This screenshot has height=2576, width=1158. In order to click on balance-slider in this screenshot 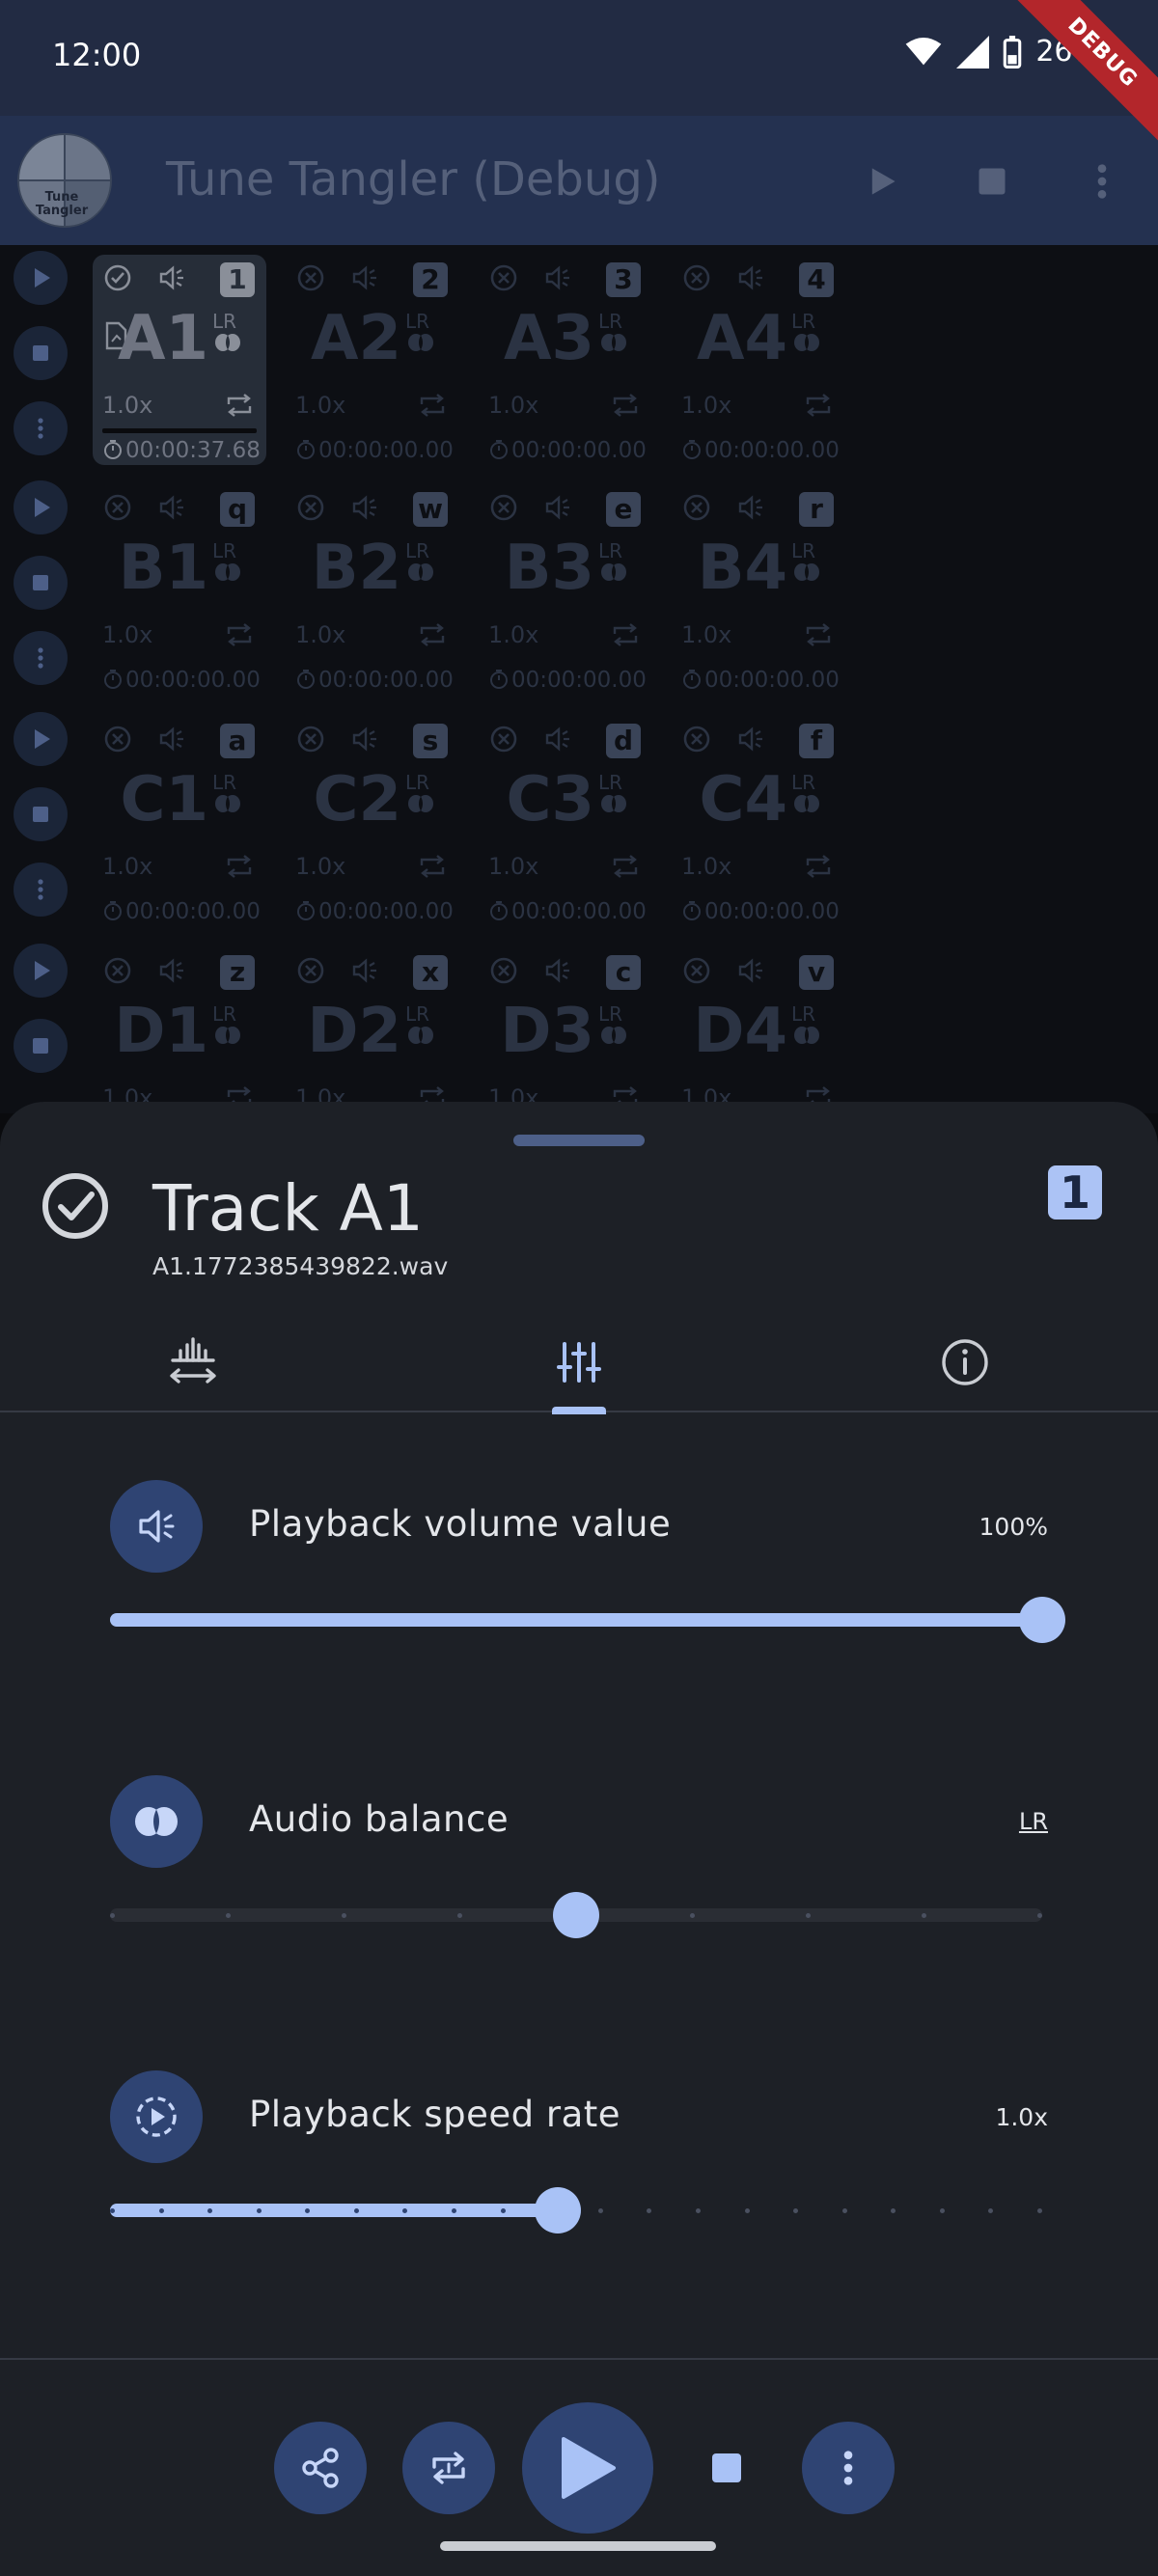, I will do `click(576, 1915)`.